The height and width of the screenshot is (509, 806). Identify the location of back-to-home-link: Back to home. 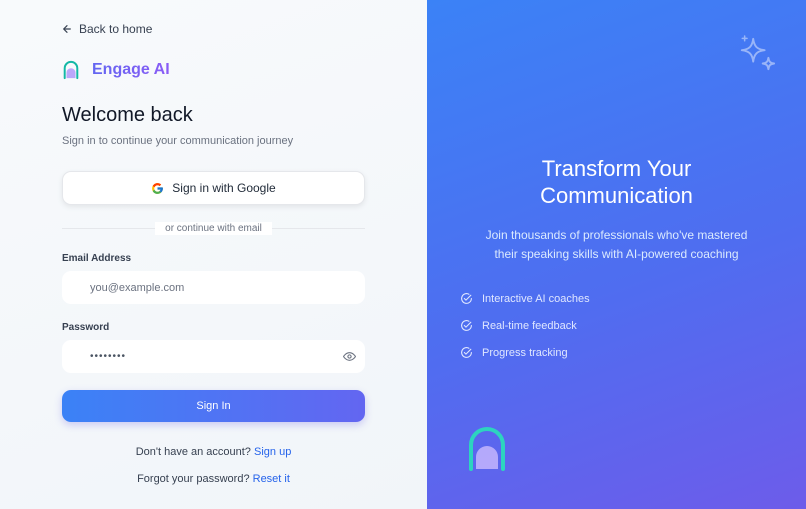
(107, 29).